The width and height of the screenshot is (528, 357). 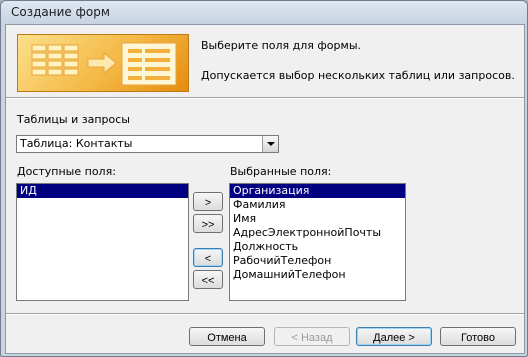 I want to click on tables-queries-combobox: Таблица: Контакты, so click(x=147, y=144).